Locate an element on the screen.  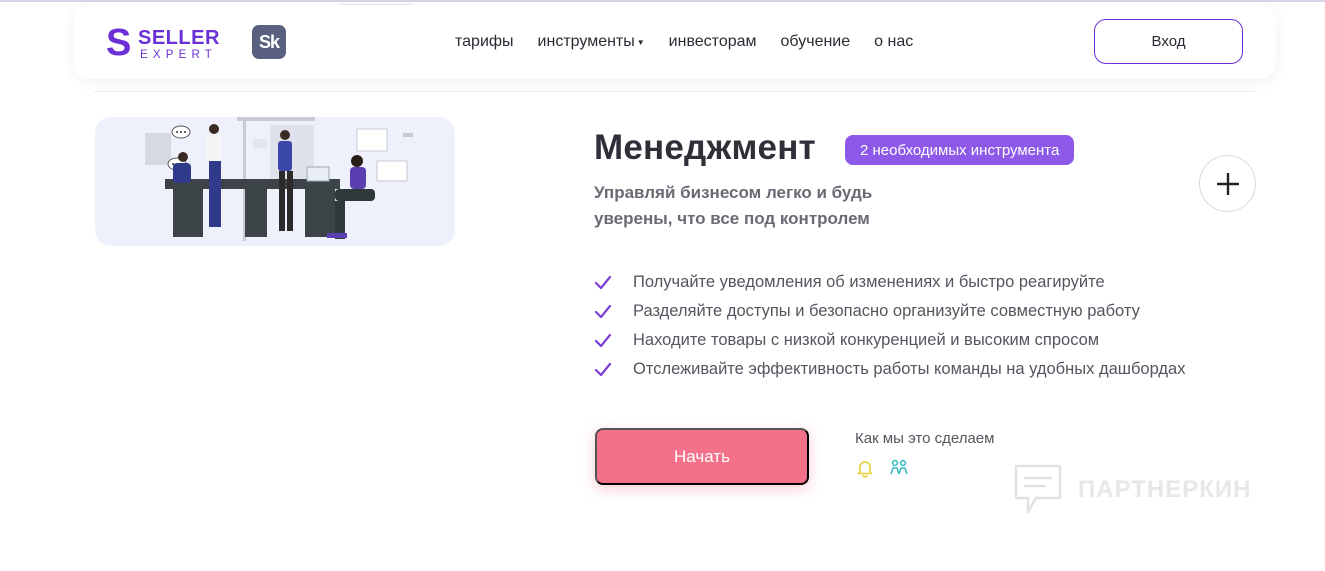
nav-label: о нас is located at coordinates (894, 41).